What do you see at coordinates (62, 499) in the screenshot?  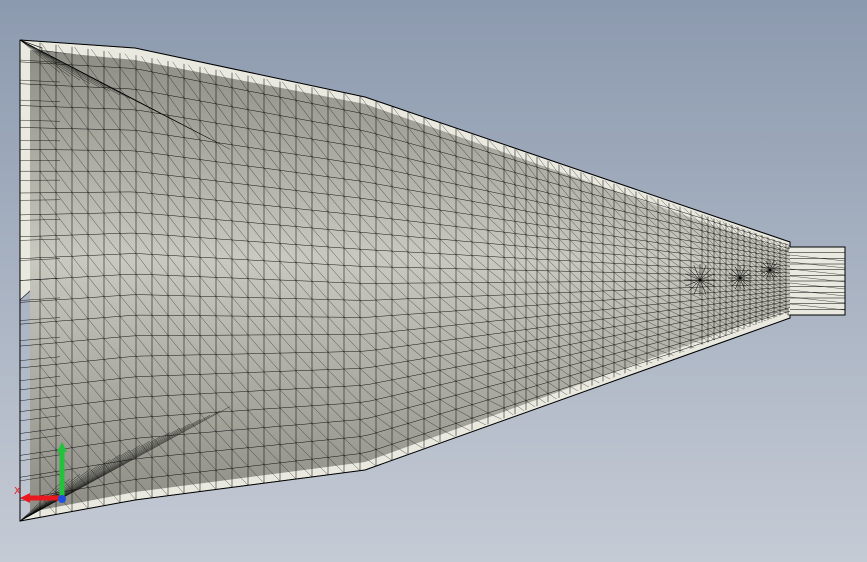 I see `z-axis-icon` at bounding box center [62, 499].